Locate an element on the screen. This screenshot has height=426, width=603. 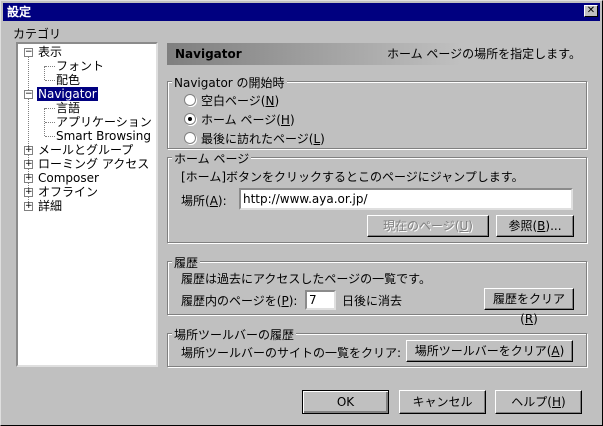
homepage-group-label: ホーム ページ is located at coordinates (212, 158).